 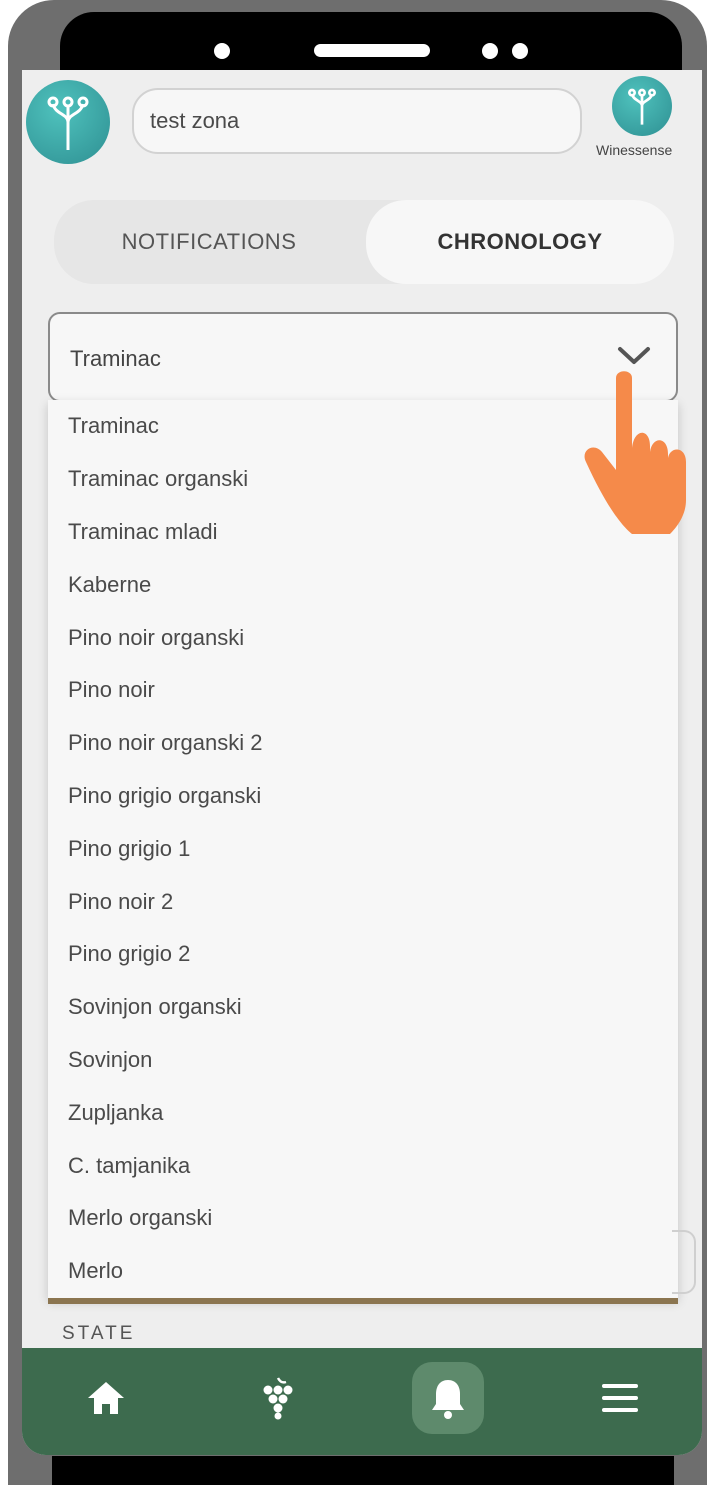 I want to click on variety-select-value: Traminac, so click(x=115, y=358).